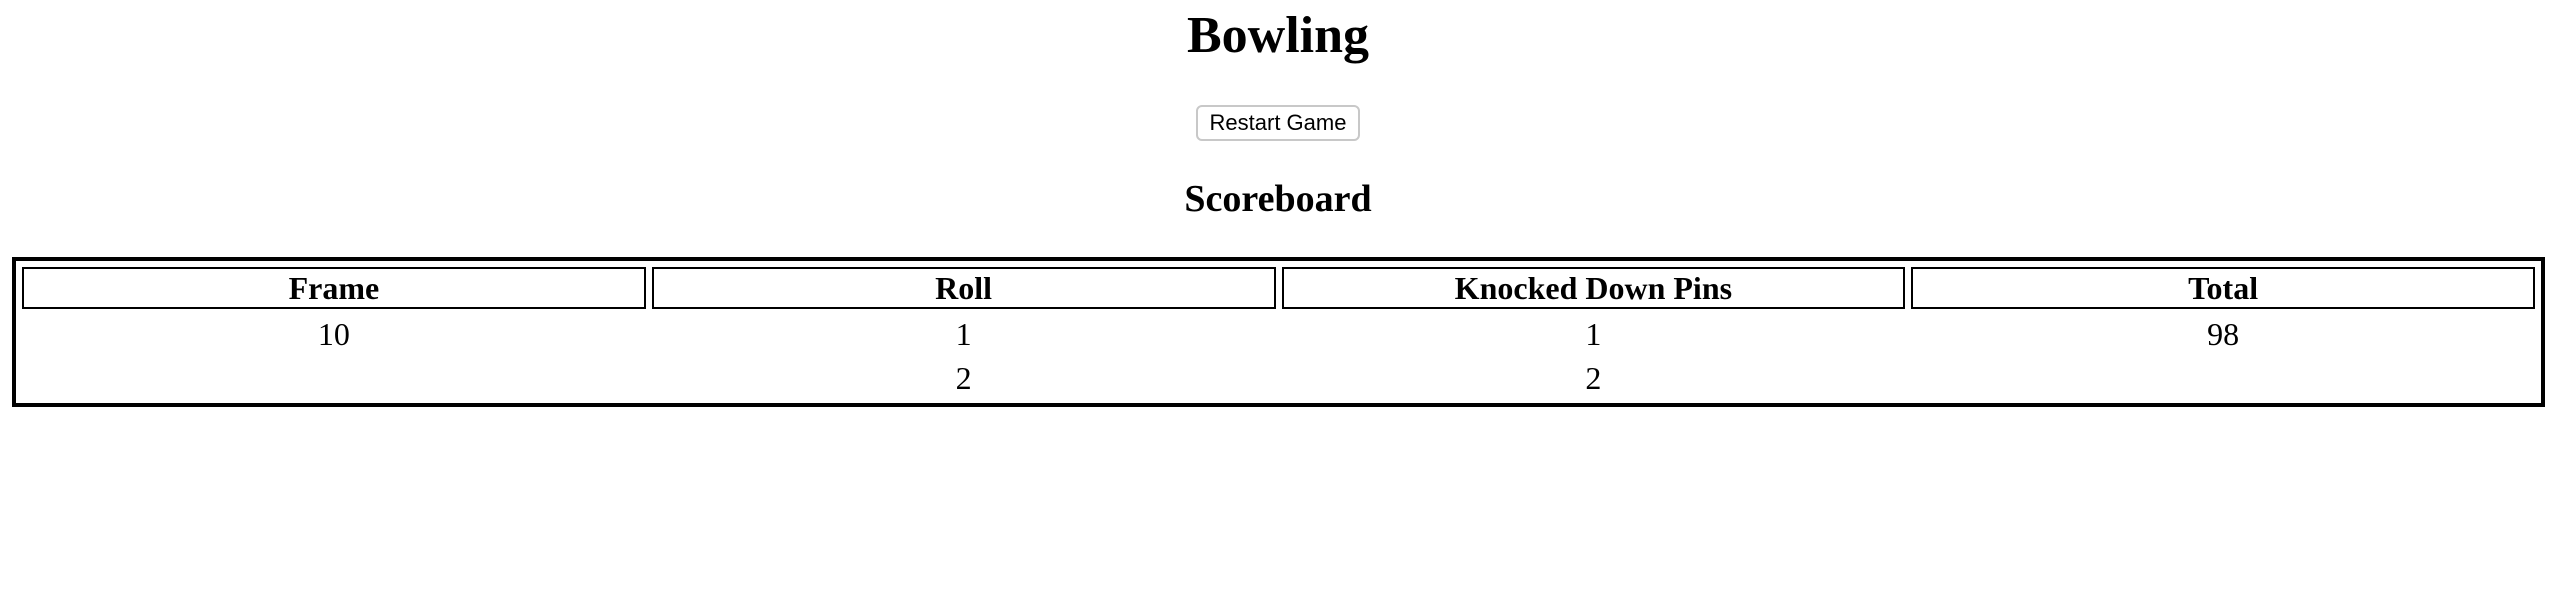  I want to click on column-header-total: Total, so click(2223, 288).